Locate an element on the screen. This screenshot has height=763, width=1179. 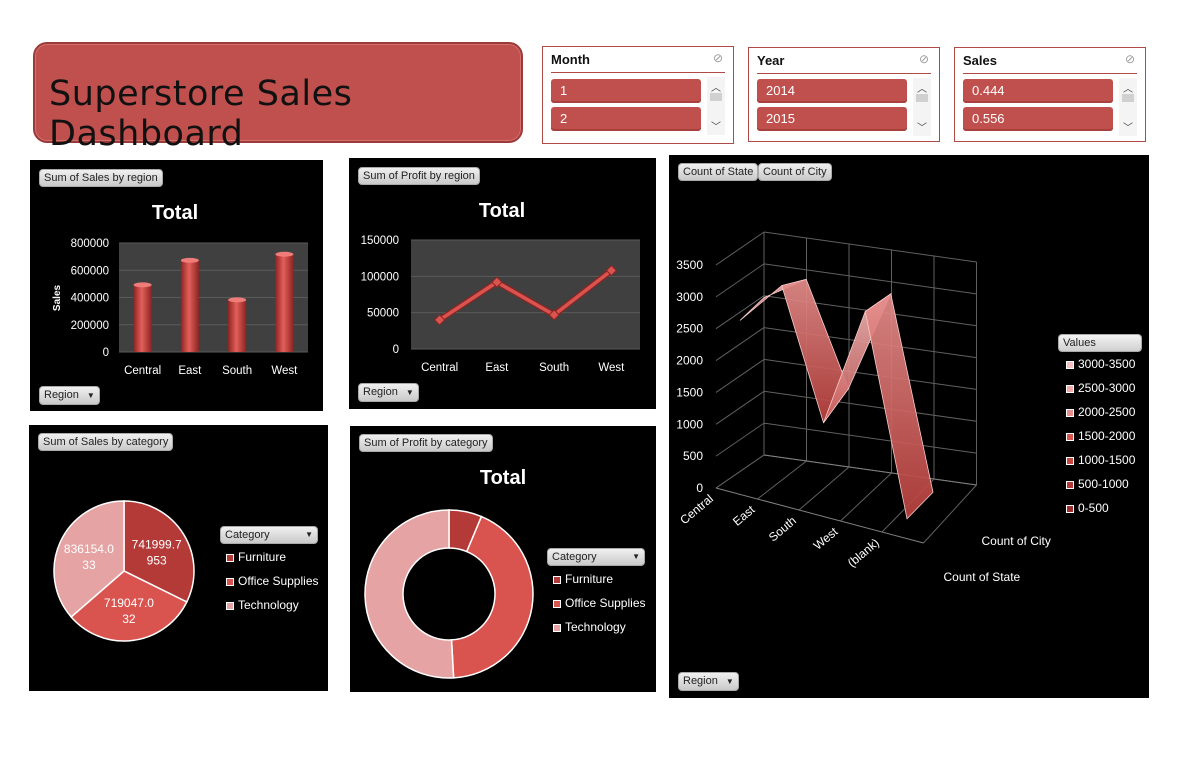
y-tick-label: 600000 is located at coordinates (90, 271).